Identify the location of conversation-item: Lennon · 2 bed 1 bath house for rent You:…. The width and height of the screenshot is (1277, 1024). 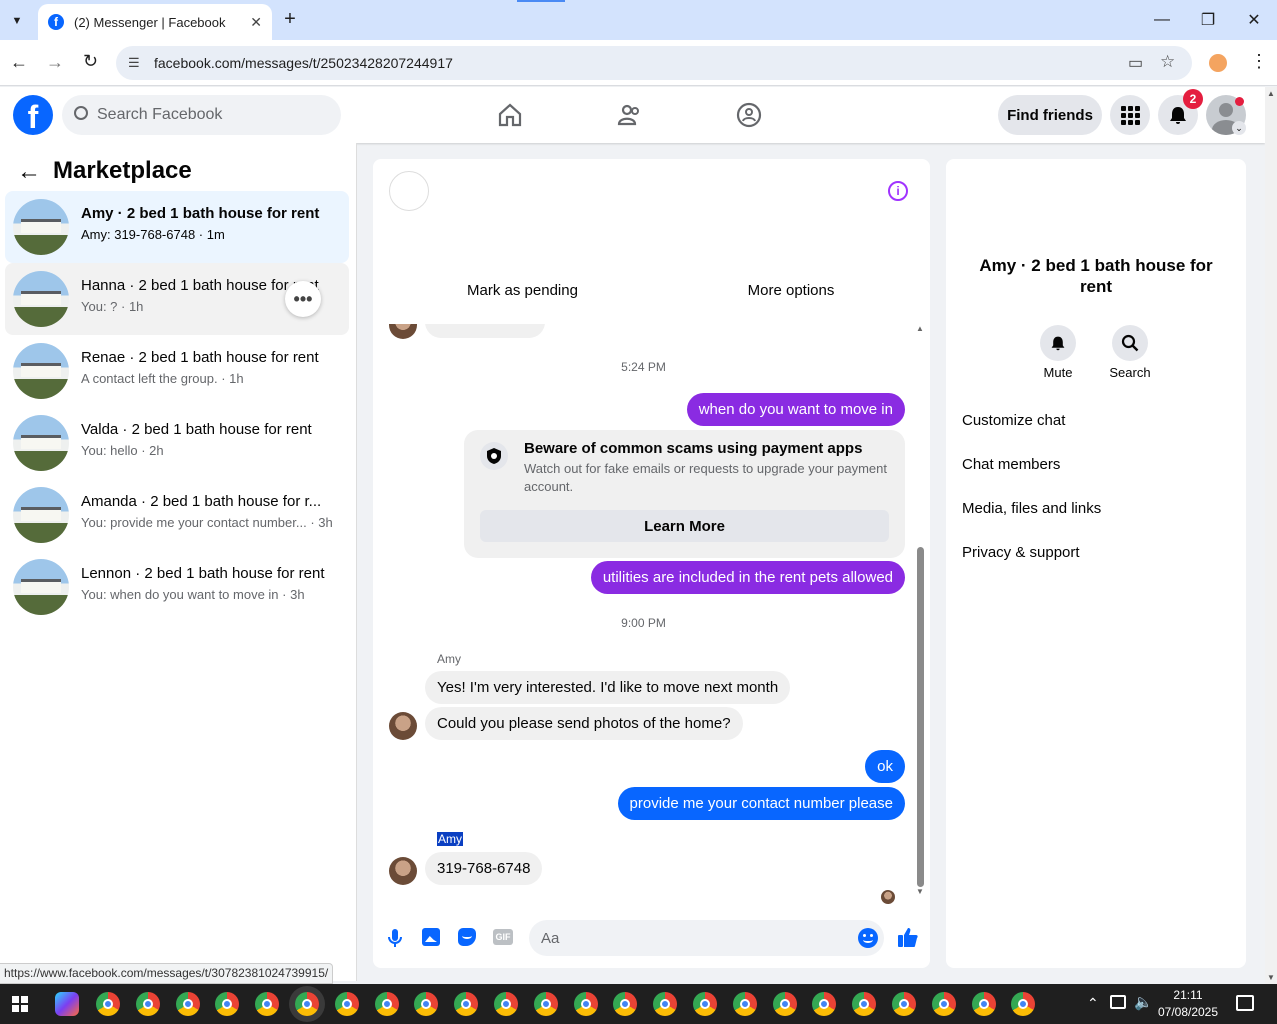
(177, 587).